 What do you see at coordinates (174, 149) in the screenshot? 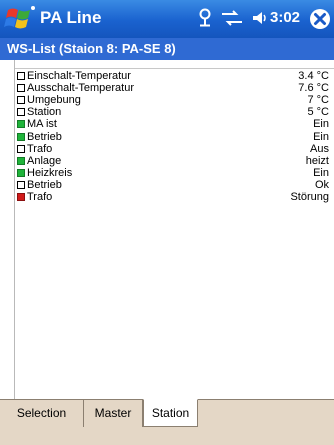
I see `list-row: Trafo Aus` at bounding box center [174, 149].